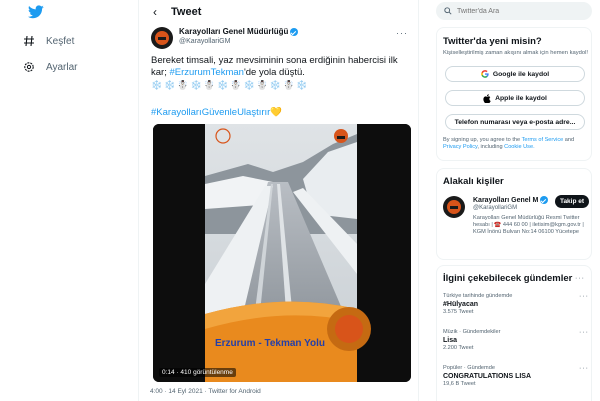 The image size is (600, 401). I want to click on twitter-bird-icon, so click(36, 12).